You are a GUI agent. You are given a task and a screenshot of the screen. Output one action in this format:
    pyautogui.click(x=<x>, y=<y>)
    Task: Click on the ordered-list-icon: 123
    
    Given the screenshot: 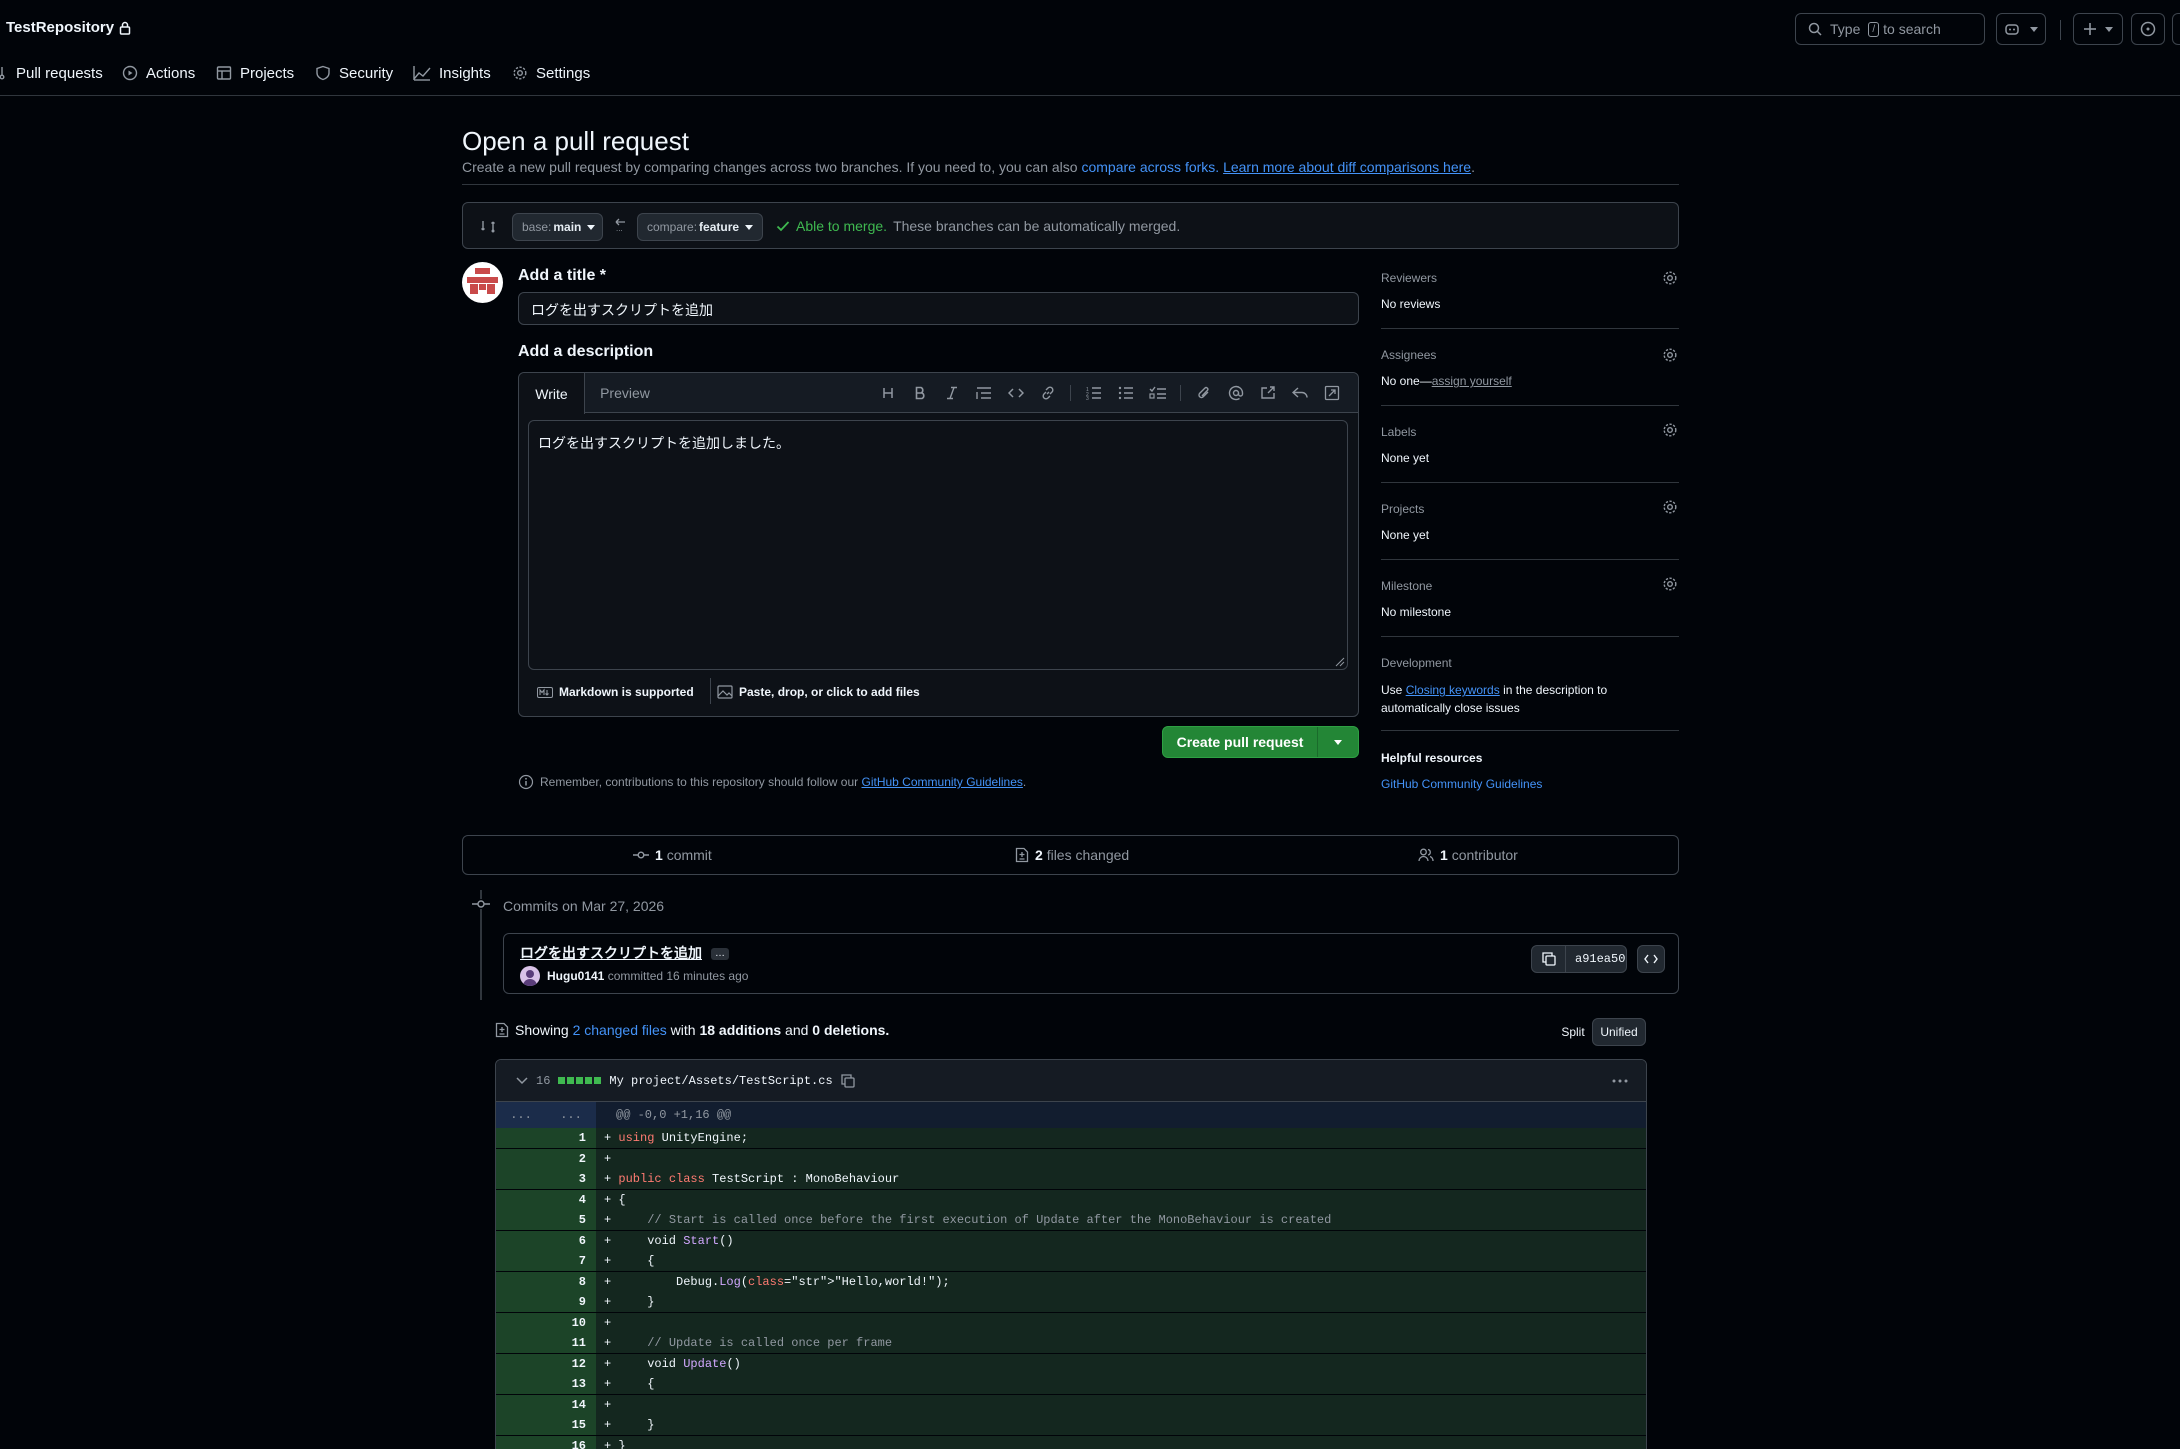 What is the action you would take?
    pyautogui.click(x=1094, y=393)
    